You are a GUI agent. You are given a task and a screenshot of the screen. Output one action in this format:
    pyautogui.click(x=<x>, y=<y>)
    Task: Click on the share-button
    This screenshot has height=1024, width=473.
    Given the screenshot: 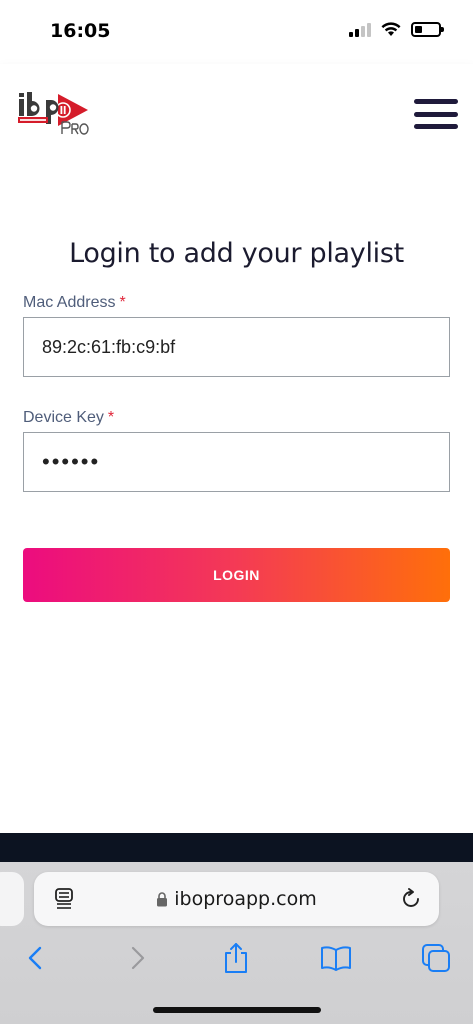 What is the action you would take?
    pyautogui.click(x=236, y=958)
    